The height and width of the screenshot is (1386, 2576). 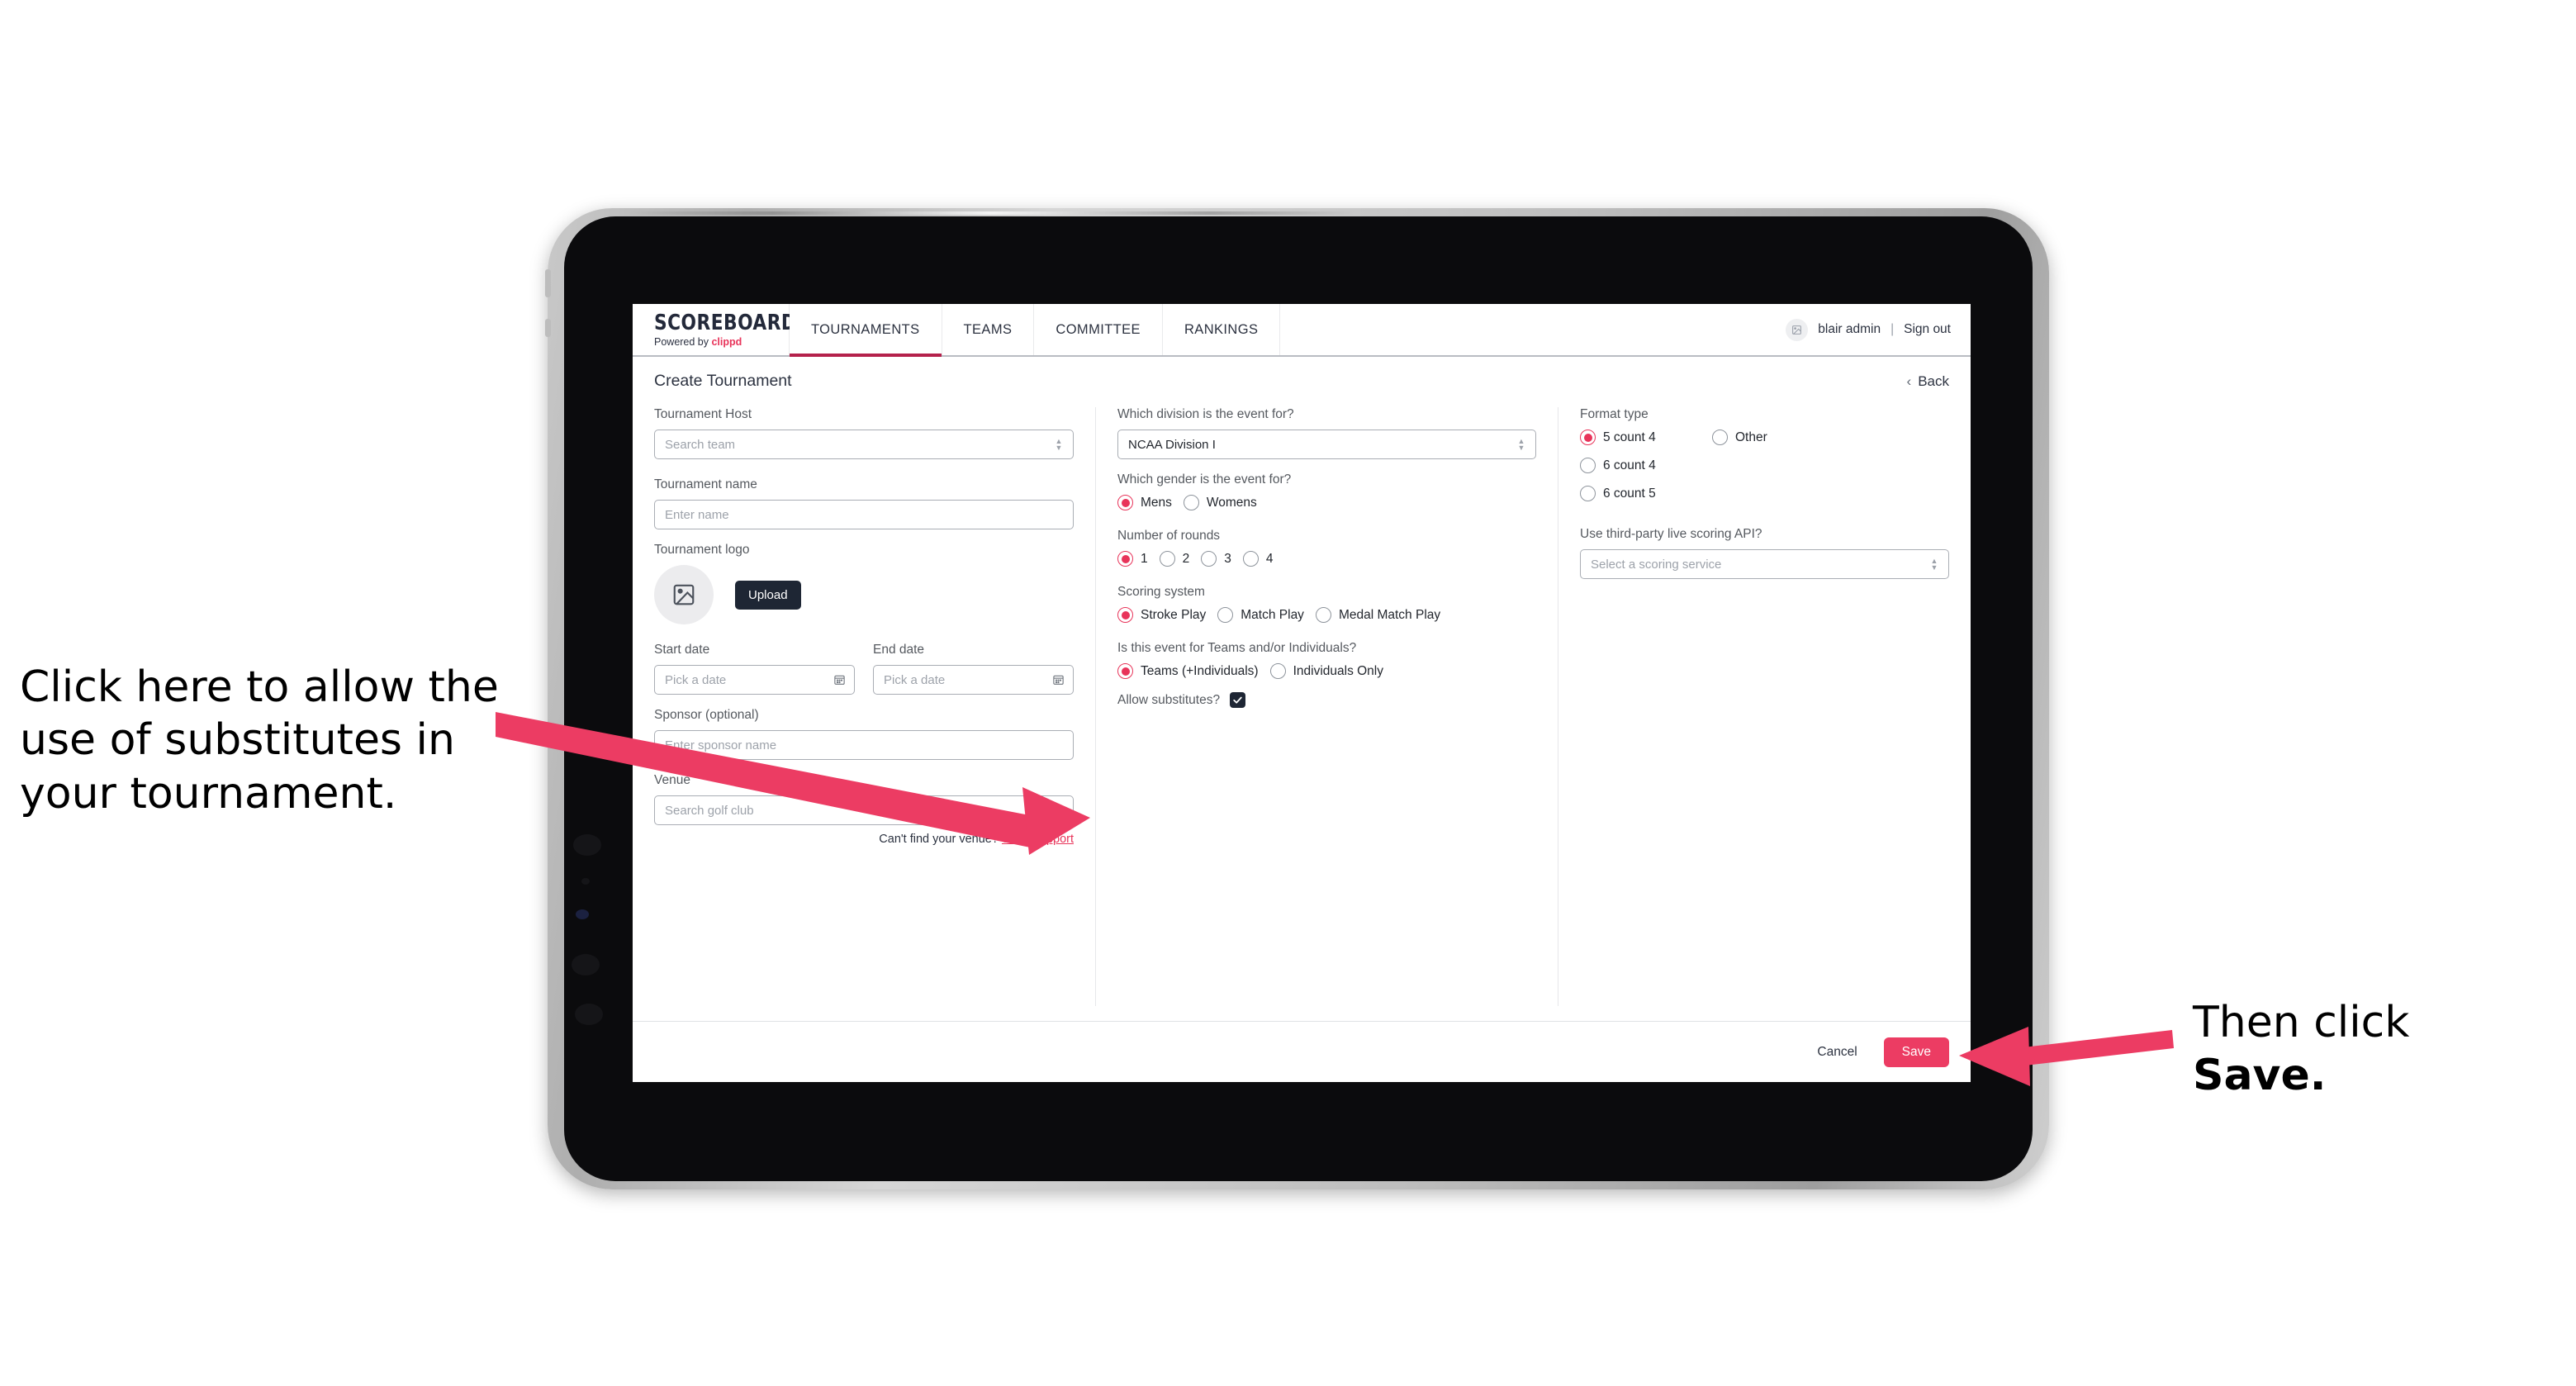 What do you see at coordinates (1614, 414) in the screenshot?
I see `format-type-label: Format type` at bounding box center [1614, 414].